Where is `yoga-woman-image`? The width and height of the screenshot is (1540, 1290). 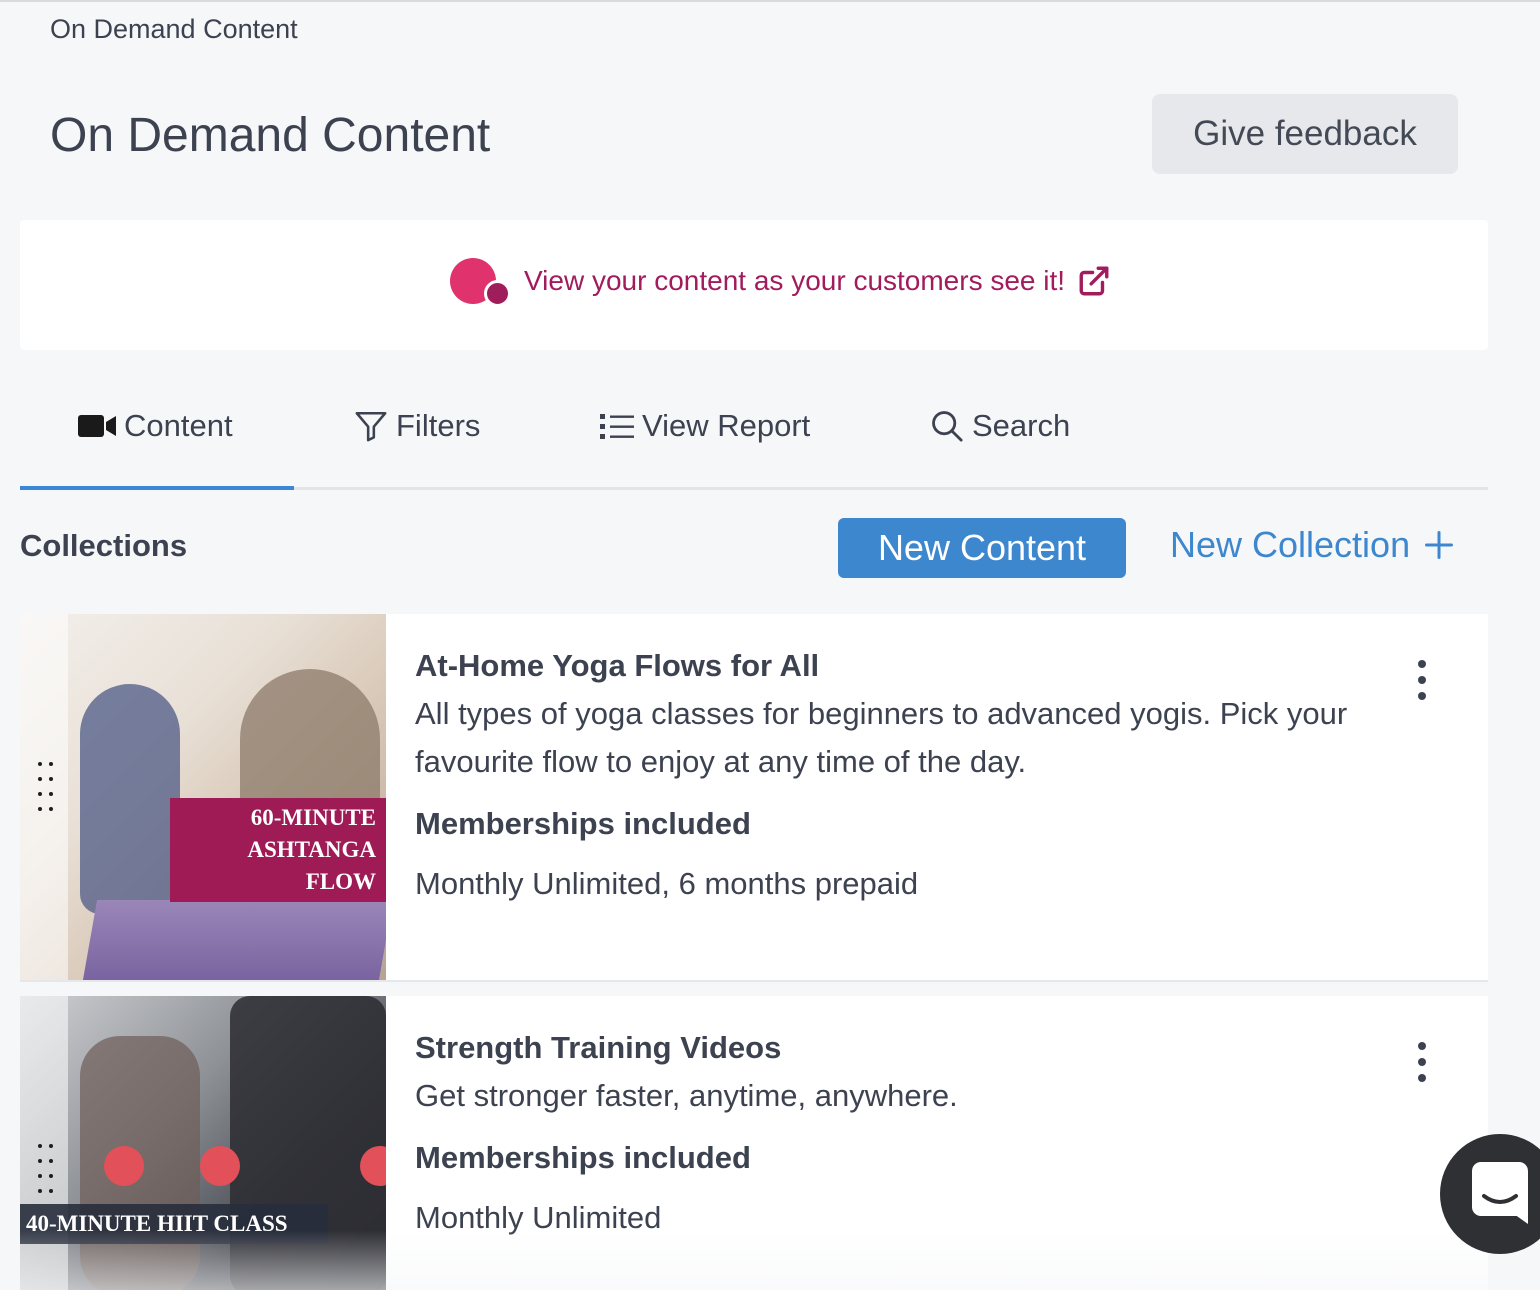
yoga-woman-image is located at coordinates (130, 799).